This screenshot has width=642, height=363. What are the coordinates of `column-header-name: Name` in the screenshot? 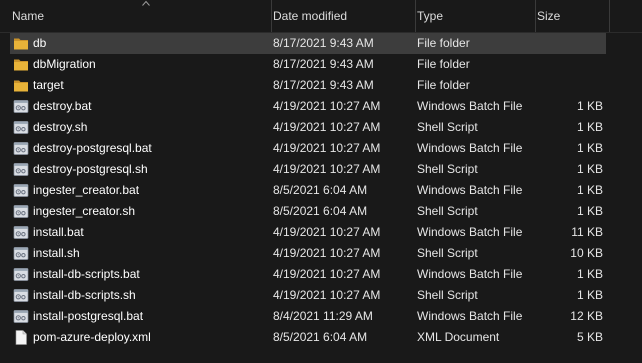 It's located at (139, 16).